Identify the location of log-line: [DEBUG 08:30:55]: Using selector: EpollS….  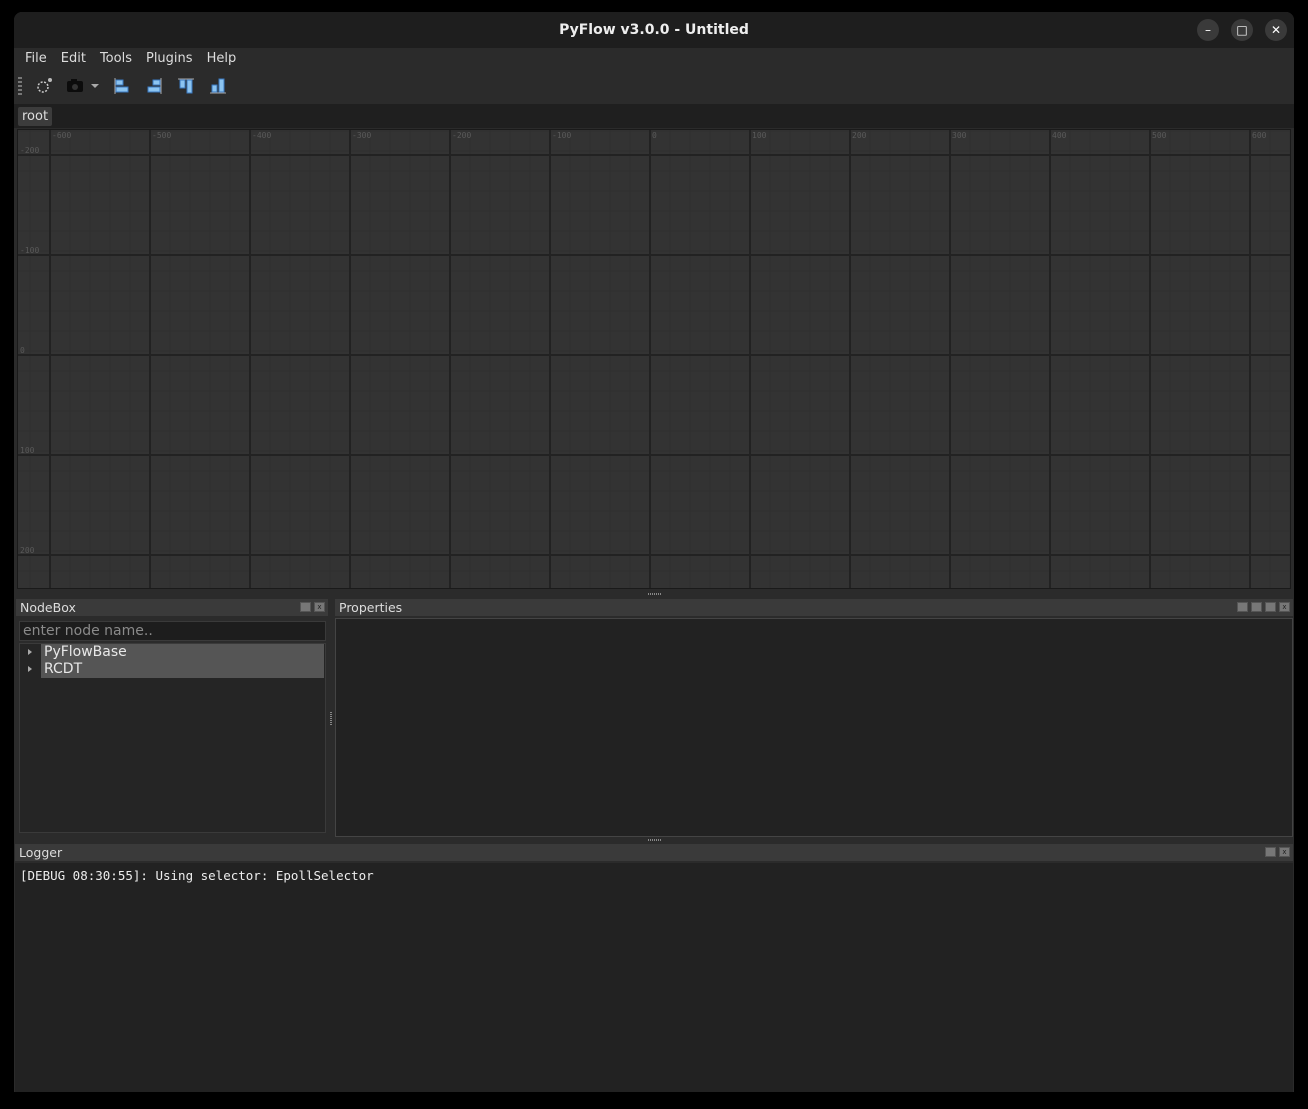
(197, 875).